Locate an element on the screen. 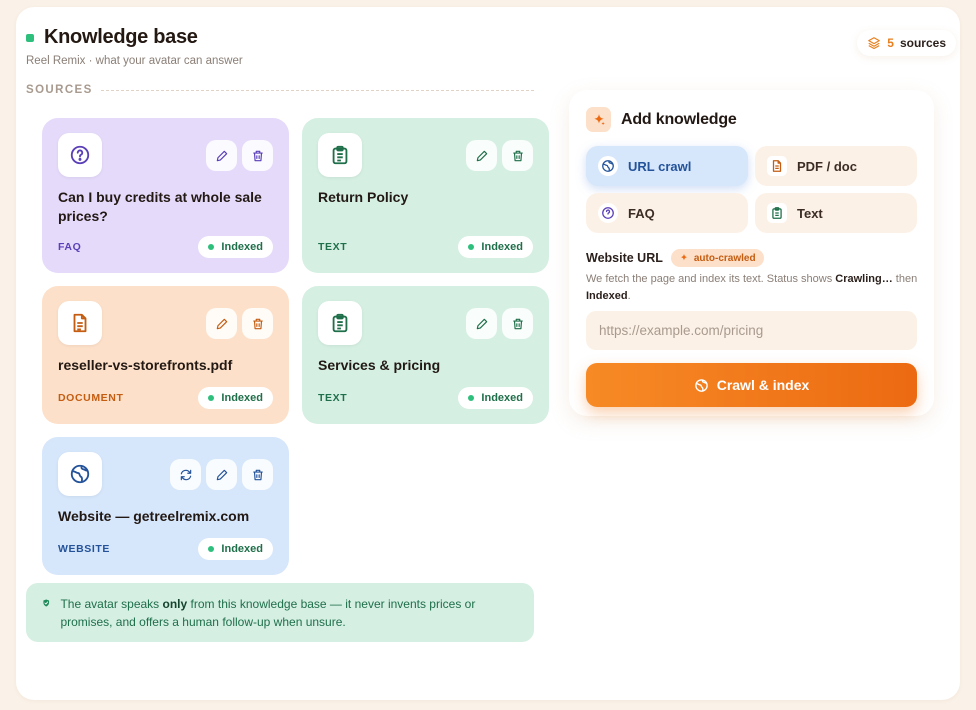 The image size is (976, 710). url-field-label: Website URL is located at coordinates (624, 258).